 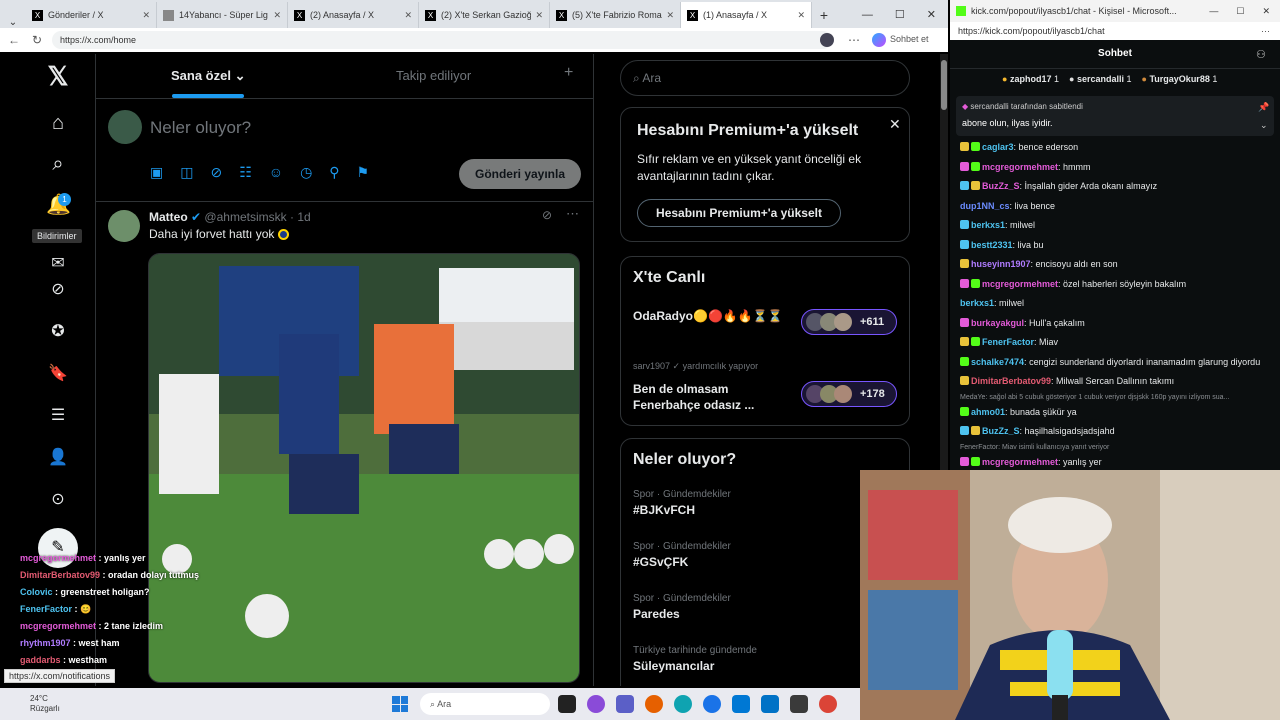 I want to click on chat-username: burkayakgul, so click(x=997, y=323).